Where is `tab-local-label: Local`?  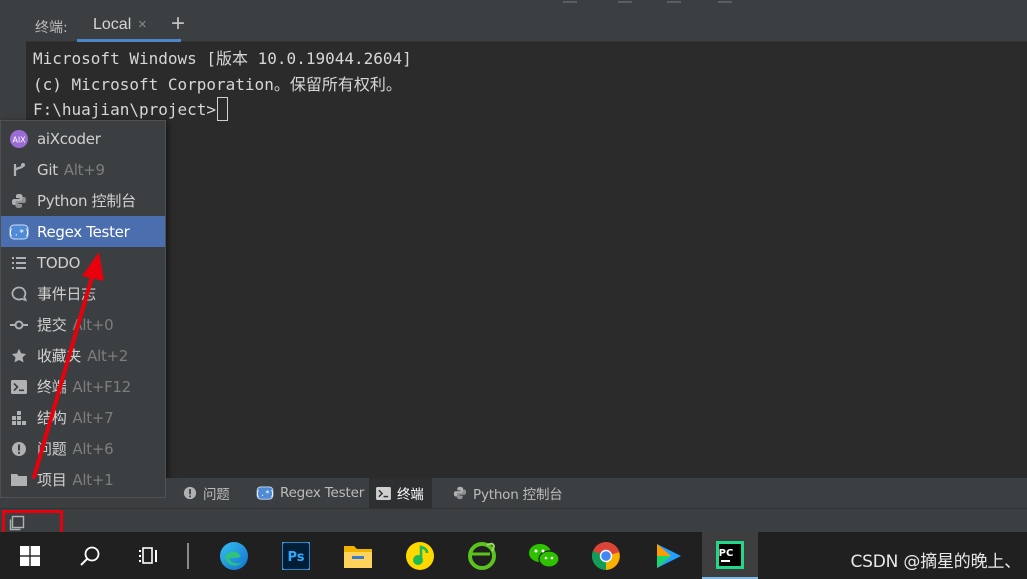 tab-local-label: Local is located at coordinates (112, 24).